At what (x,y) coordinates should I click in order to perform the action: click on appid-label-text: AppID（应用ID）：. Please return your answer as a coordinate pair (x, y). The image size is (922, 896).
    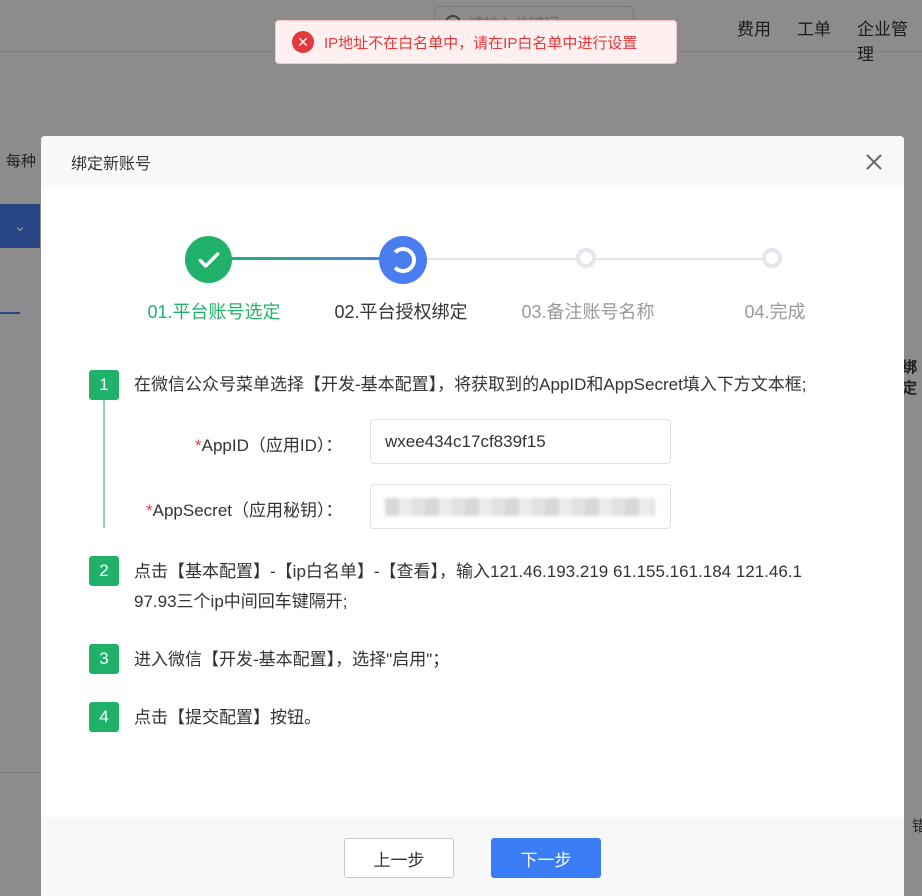
    Looking at the image, I should click on (272, 445).